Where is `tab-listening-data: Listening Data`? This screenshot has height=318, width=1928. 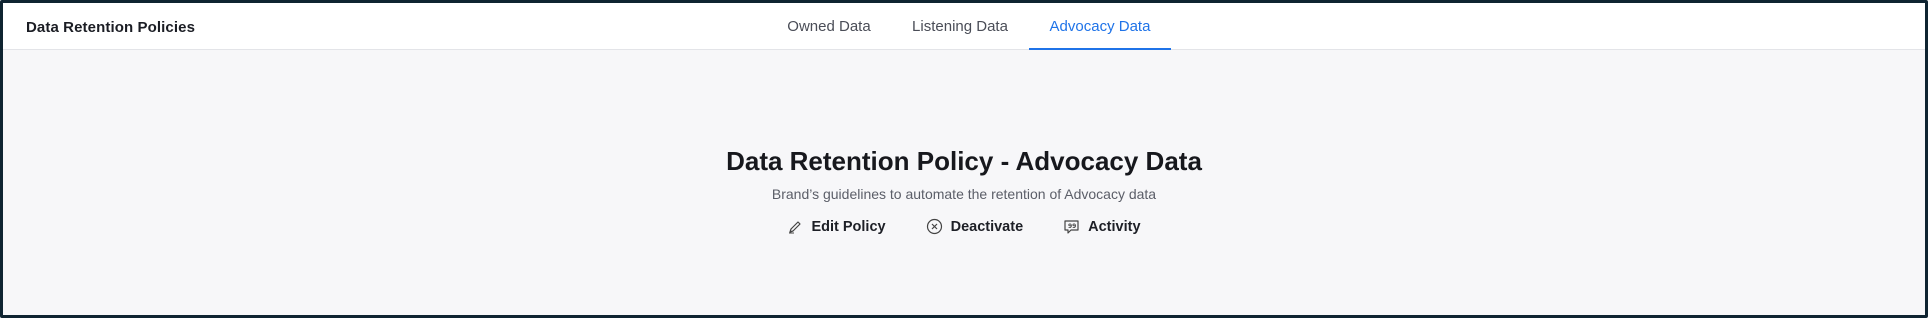
tab-listening-data: Listening Data is located at coordinates (960, 26).